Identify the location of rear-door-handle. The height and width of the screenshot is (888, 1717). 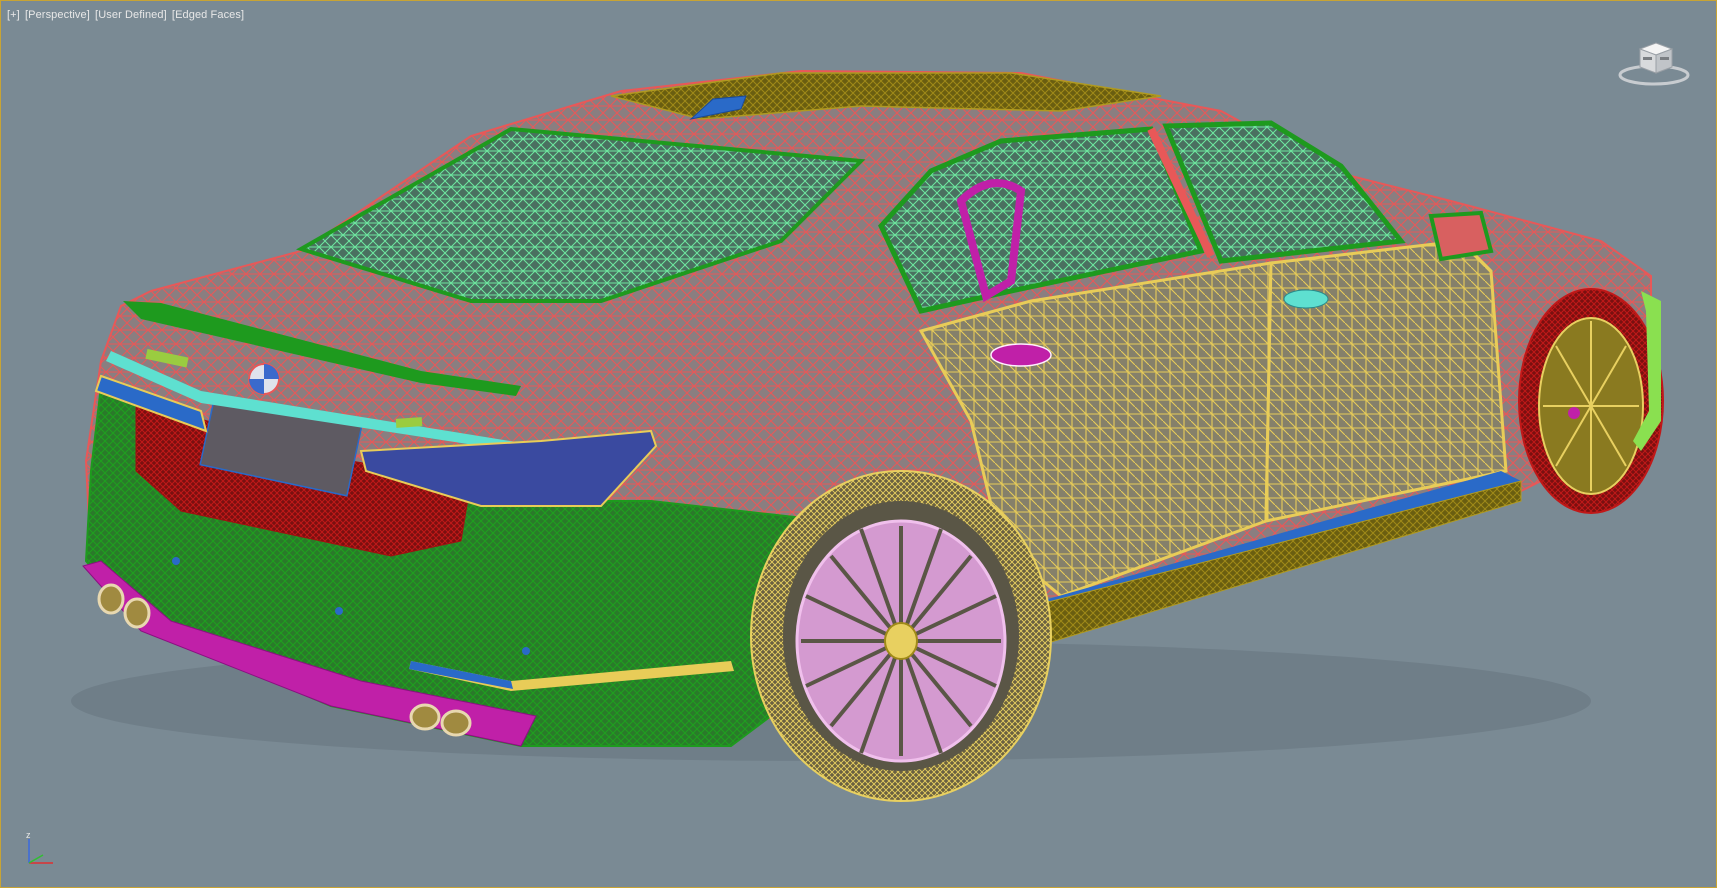
(1021, 355).